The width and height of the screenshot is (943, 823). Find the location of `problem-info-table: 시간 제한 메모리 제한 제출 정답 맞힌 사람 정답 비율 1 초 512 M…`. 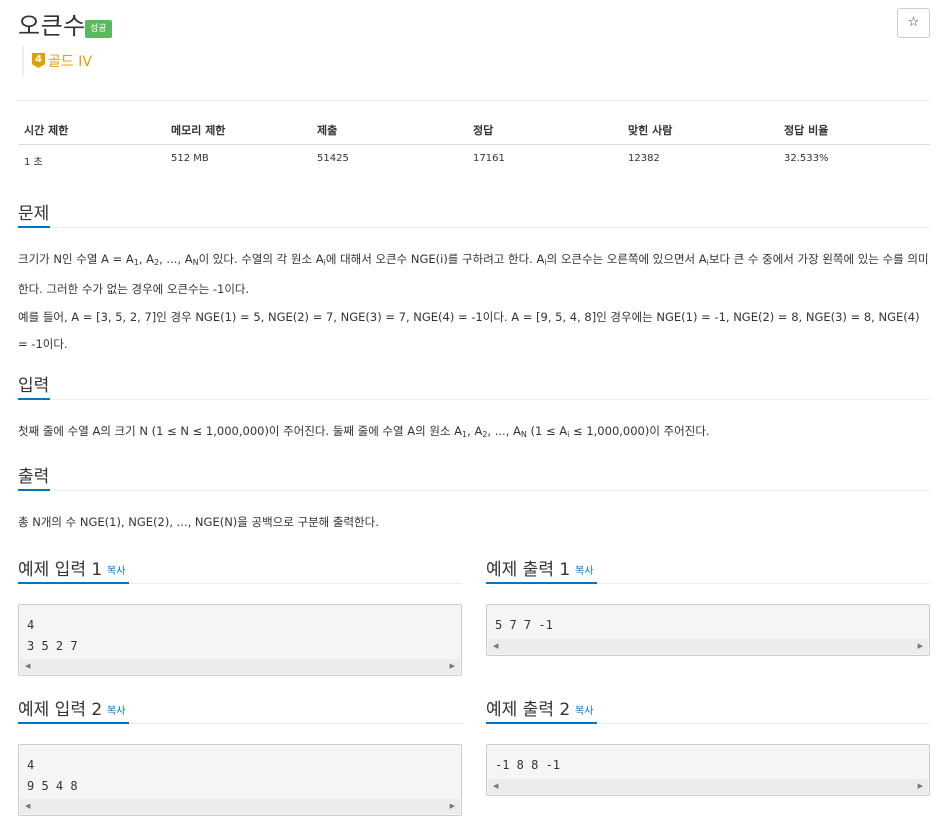

problem-info-table: 시간 제한 메모리 제한 제출 정답 맞힌 사람 정답 비율 1 초 512 M… is located at coordinates (474, 145).